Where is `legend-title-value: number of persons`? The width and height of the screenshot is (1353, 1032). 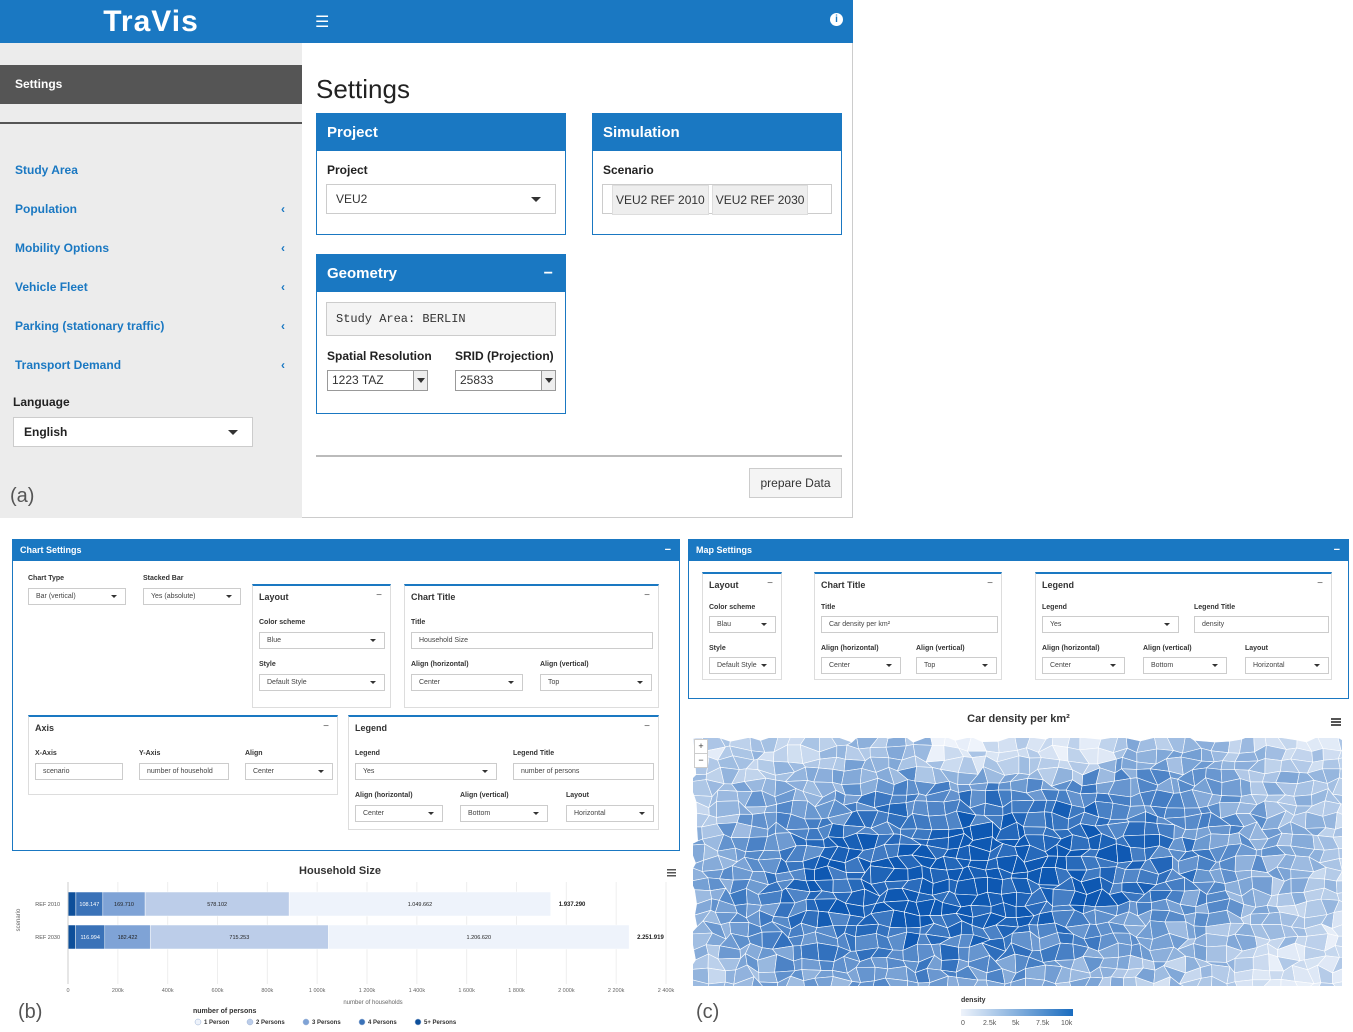 legend-title-value: number of persons is located at coordinates (550, 771).